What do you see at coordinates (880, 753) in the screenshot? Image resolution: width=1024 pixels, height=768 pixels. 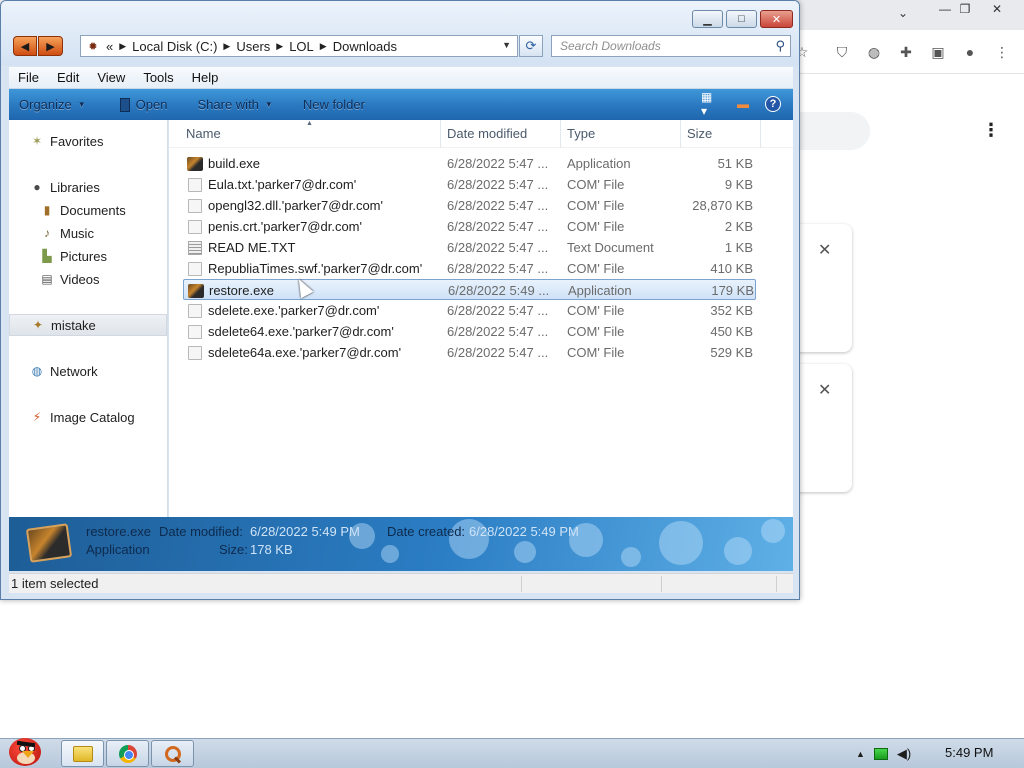 I see `tray-status-icon` at bounding box center [880, 753].